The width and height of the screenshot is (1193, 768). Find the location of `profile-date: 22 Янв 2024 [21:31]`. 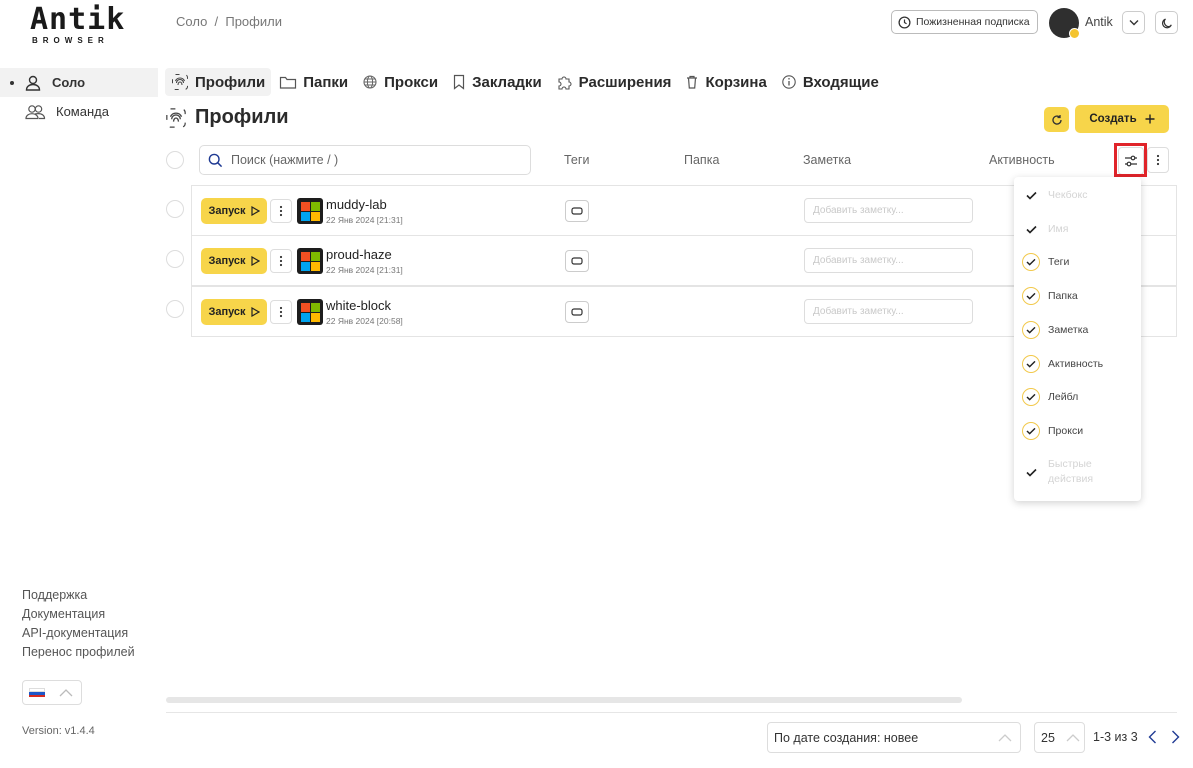

profile-date: 22 Янв 2024 [21:31] is located at coordinates (364, 270).